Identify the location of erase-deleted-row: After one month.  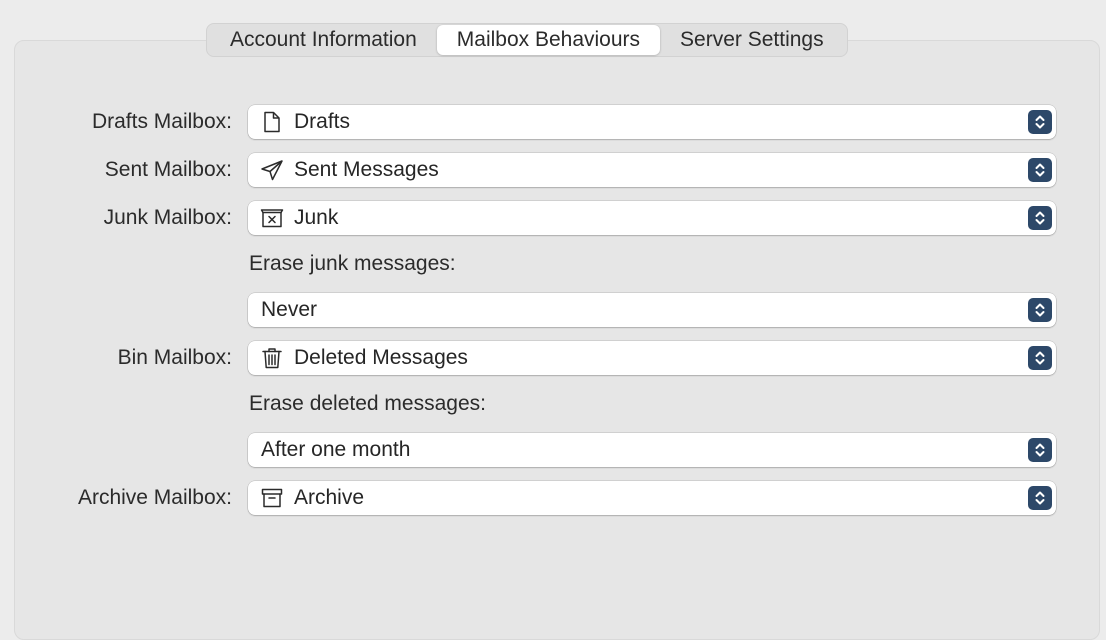
(553, 450).